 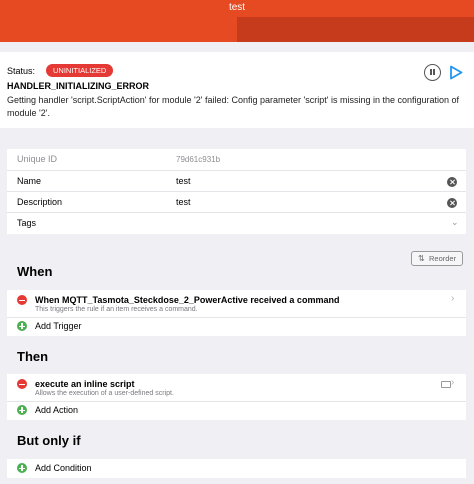 What do you see at coordinates (58, 326) in the screenshot?
I see `add-trigger-label: Add Trigger` at bounding box center [58, 326].